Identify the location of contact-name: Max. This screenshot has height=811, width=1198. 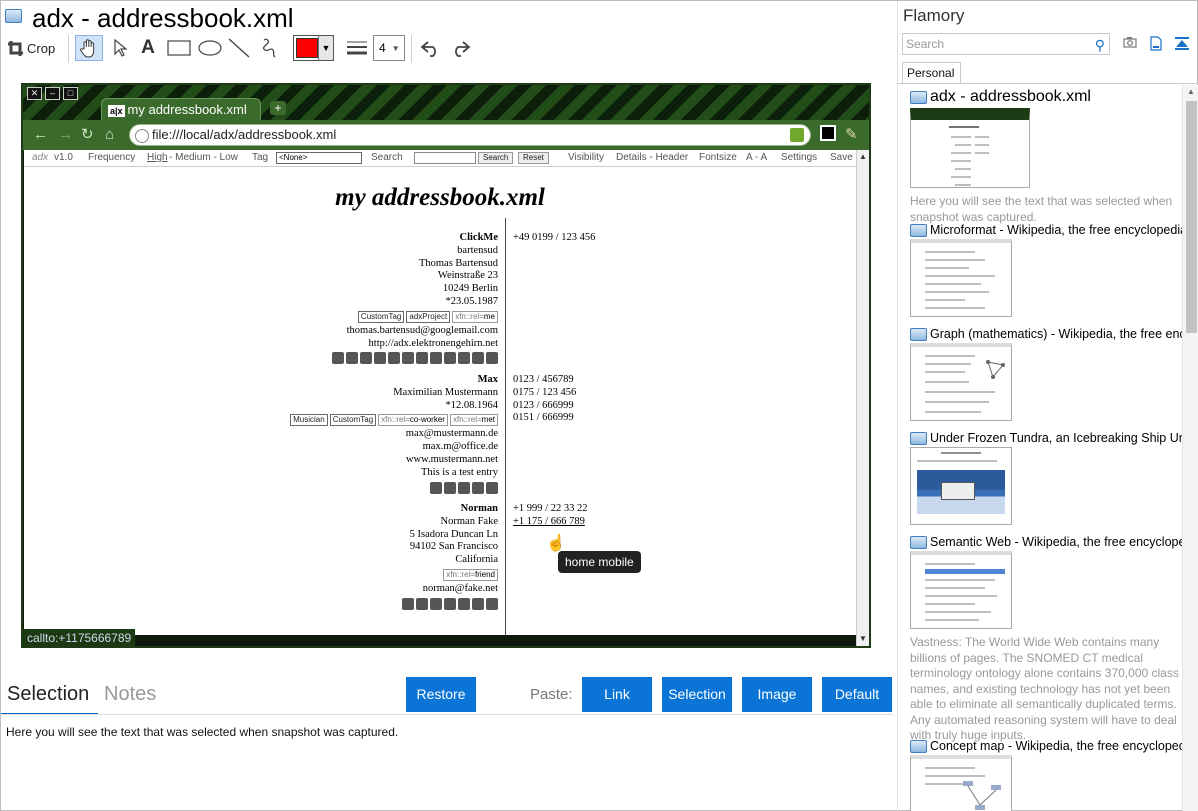
(487, 379).